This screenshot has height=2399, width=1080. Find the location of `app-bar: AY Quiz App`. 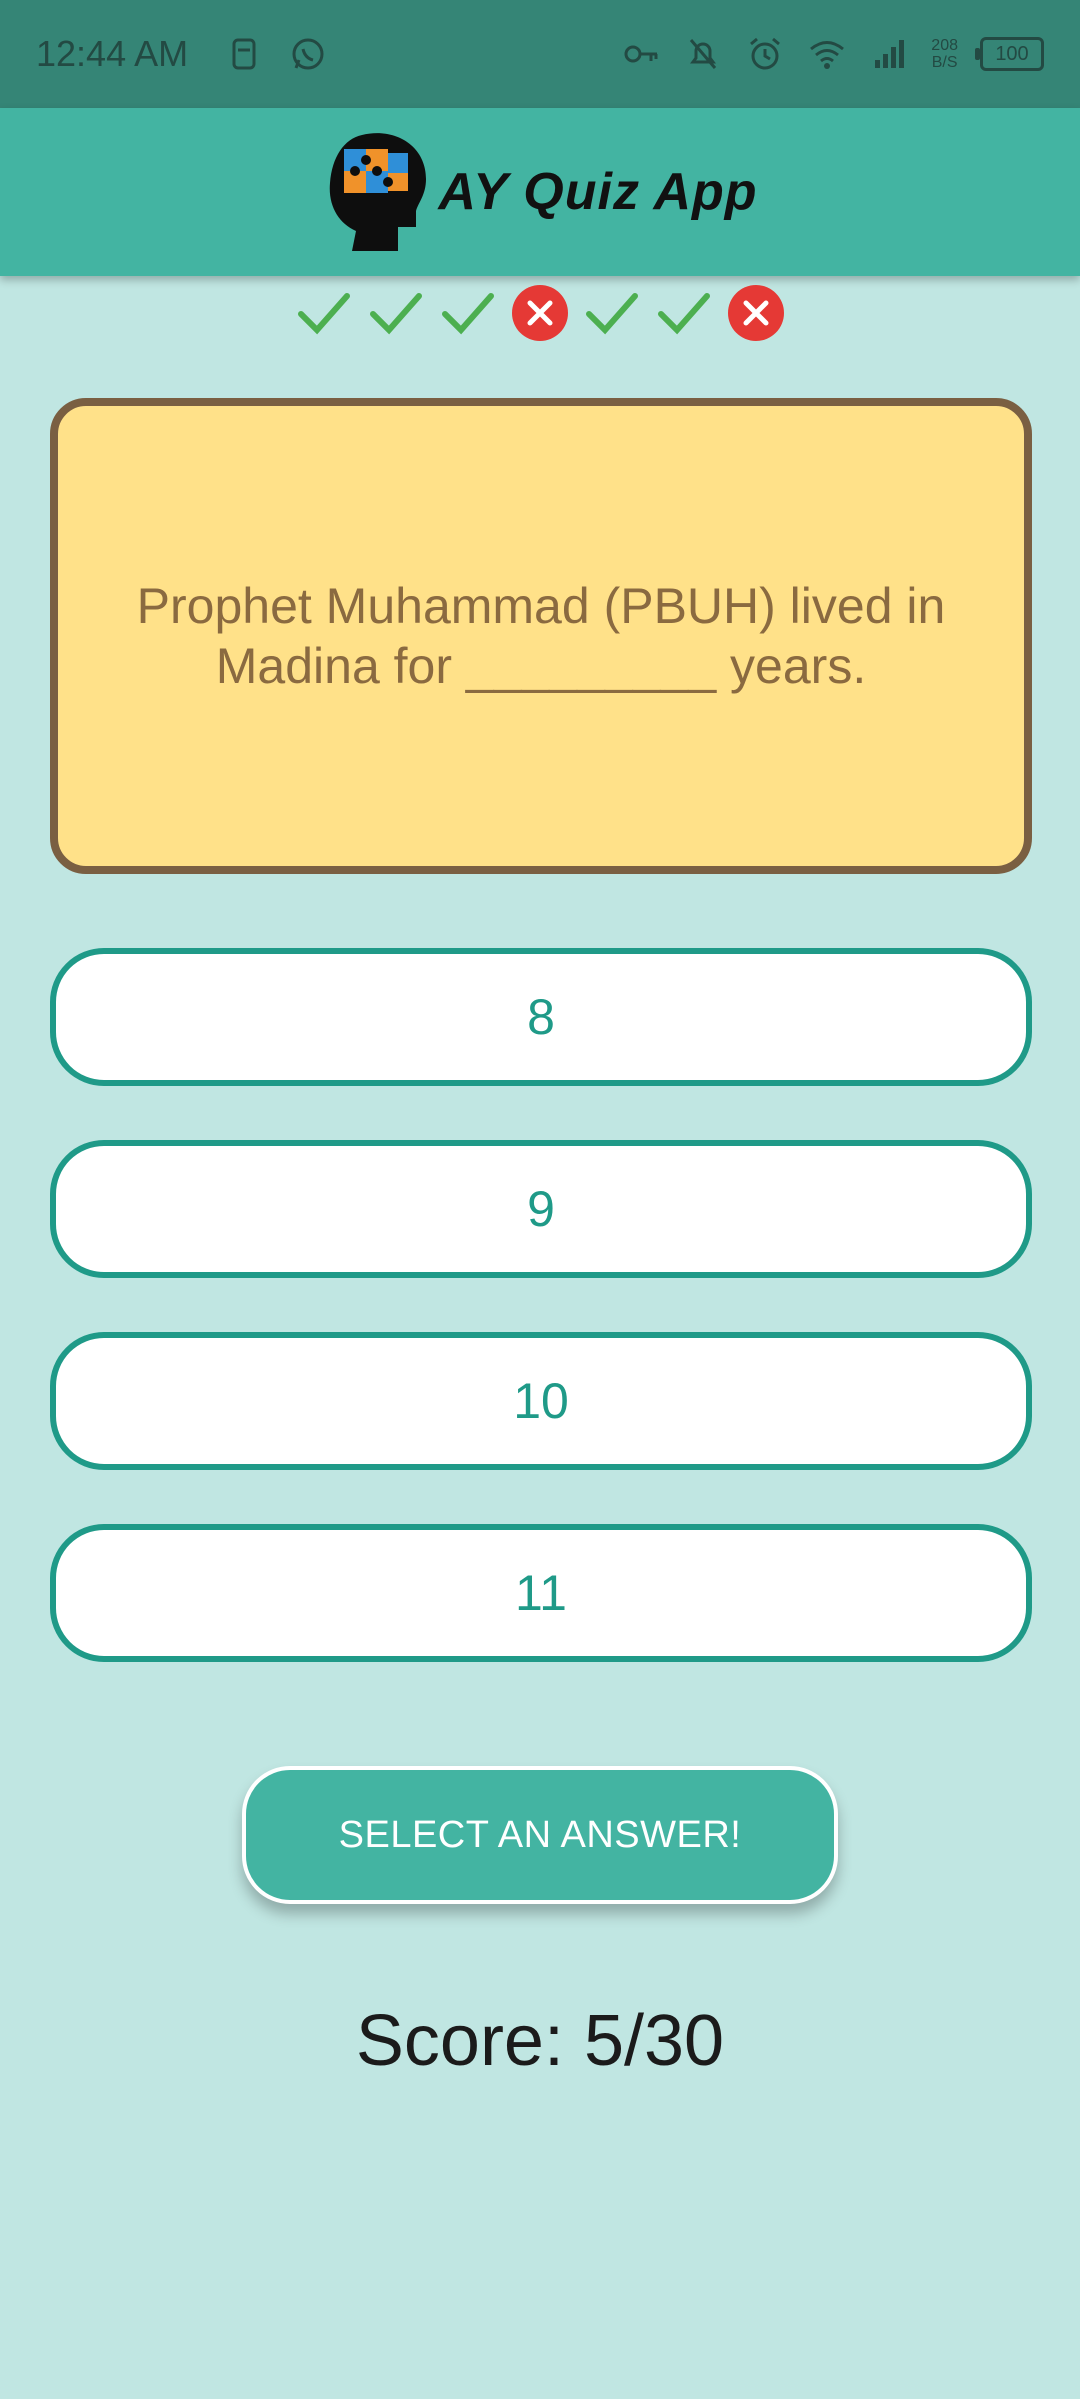

app-bar: AY Quiz App is located at coordinates (540, 192).